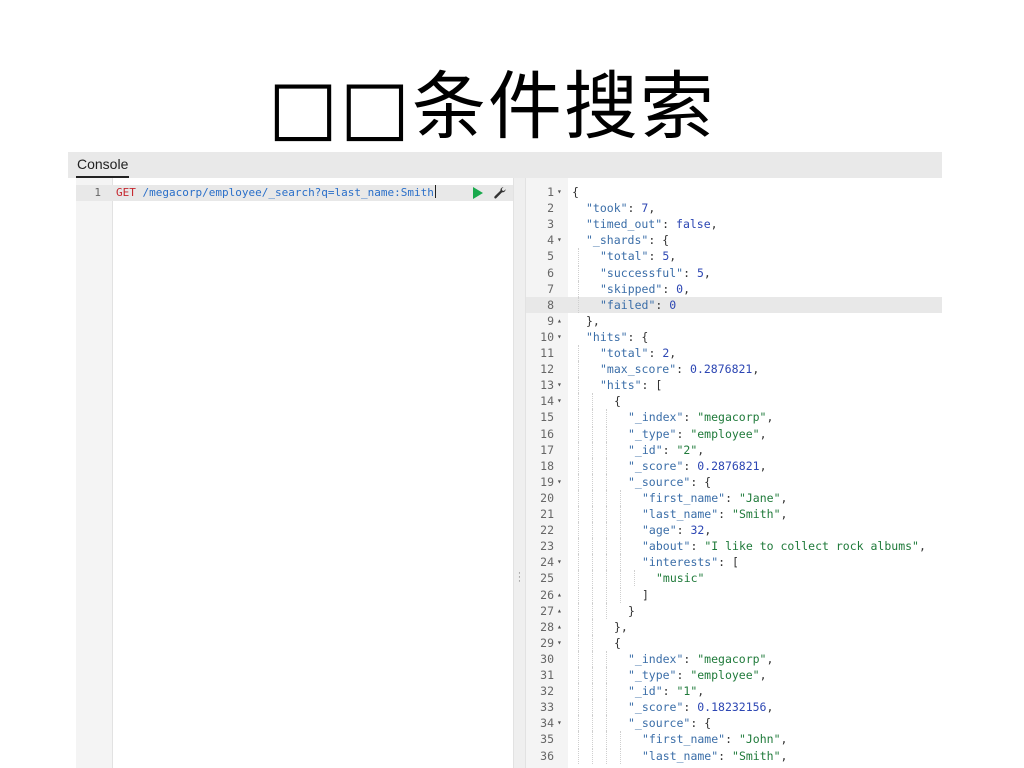 Image resolution: width=1024 pixels, height=768 pixels. What do you see at coordinates (734, 578) in the screenshot?
I see `response-line: 25 "music"` at bounding box center [734, 578].